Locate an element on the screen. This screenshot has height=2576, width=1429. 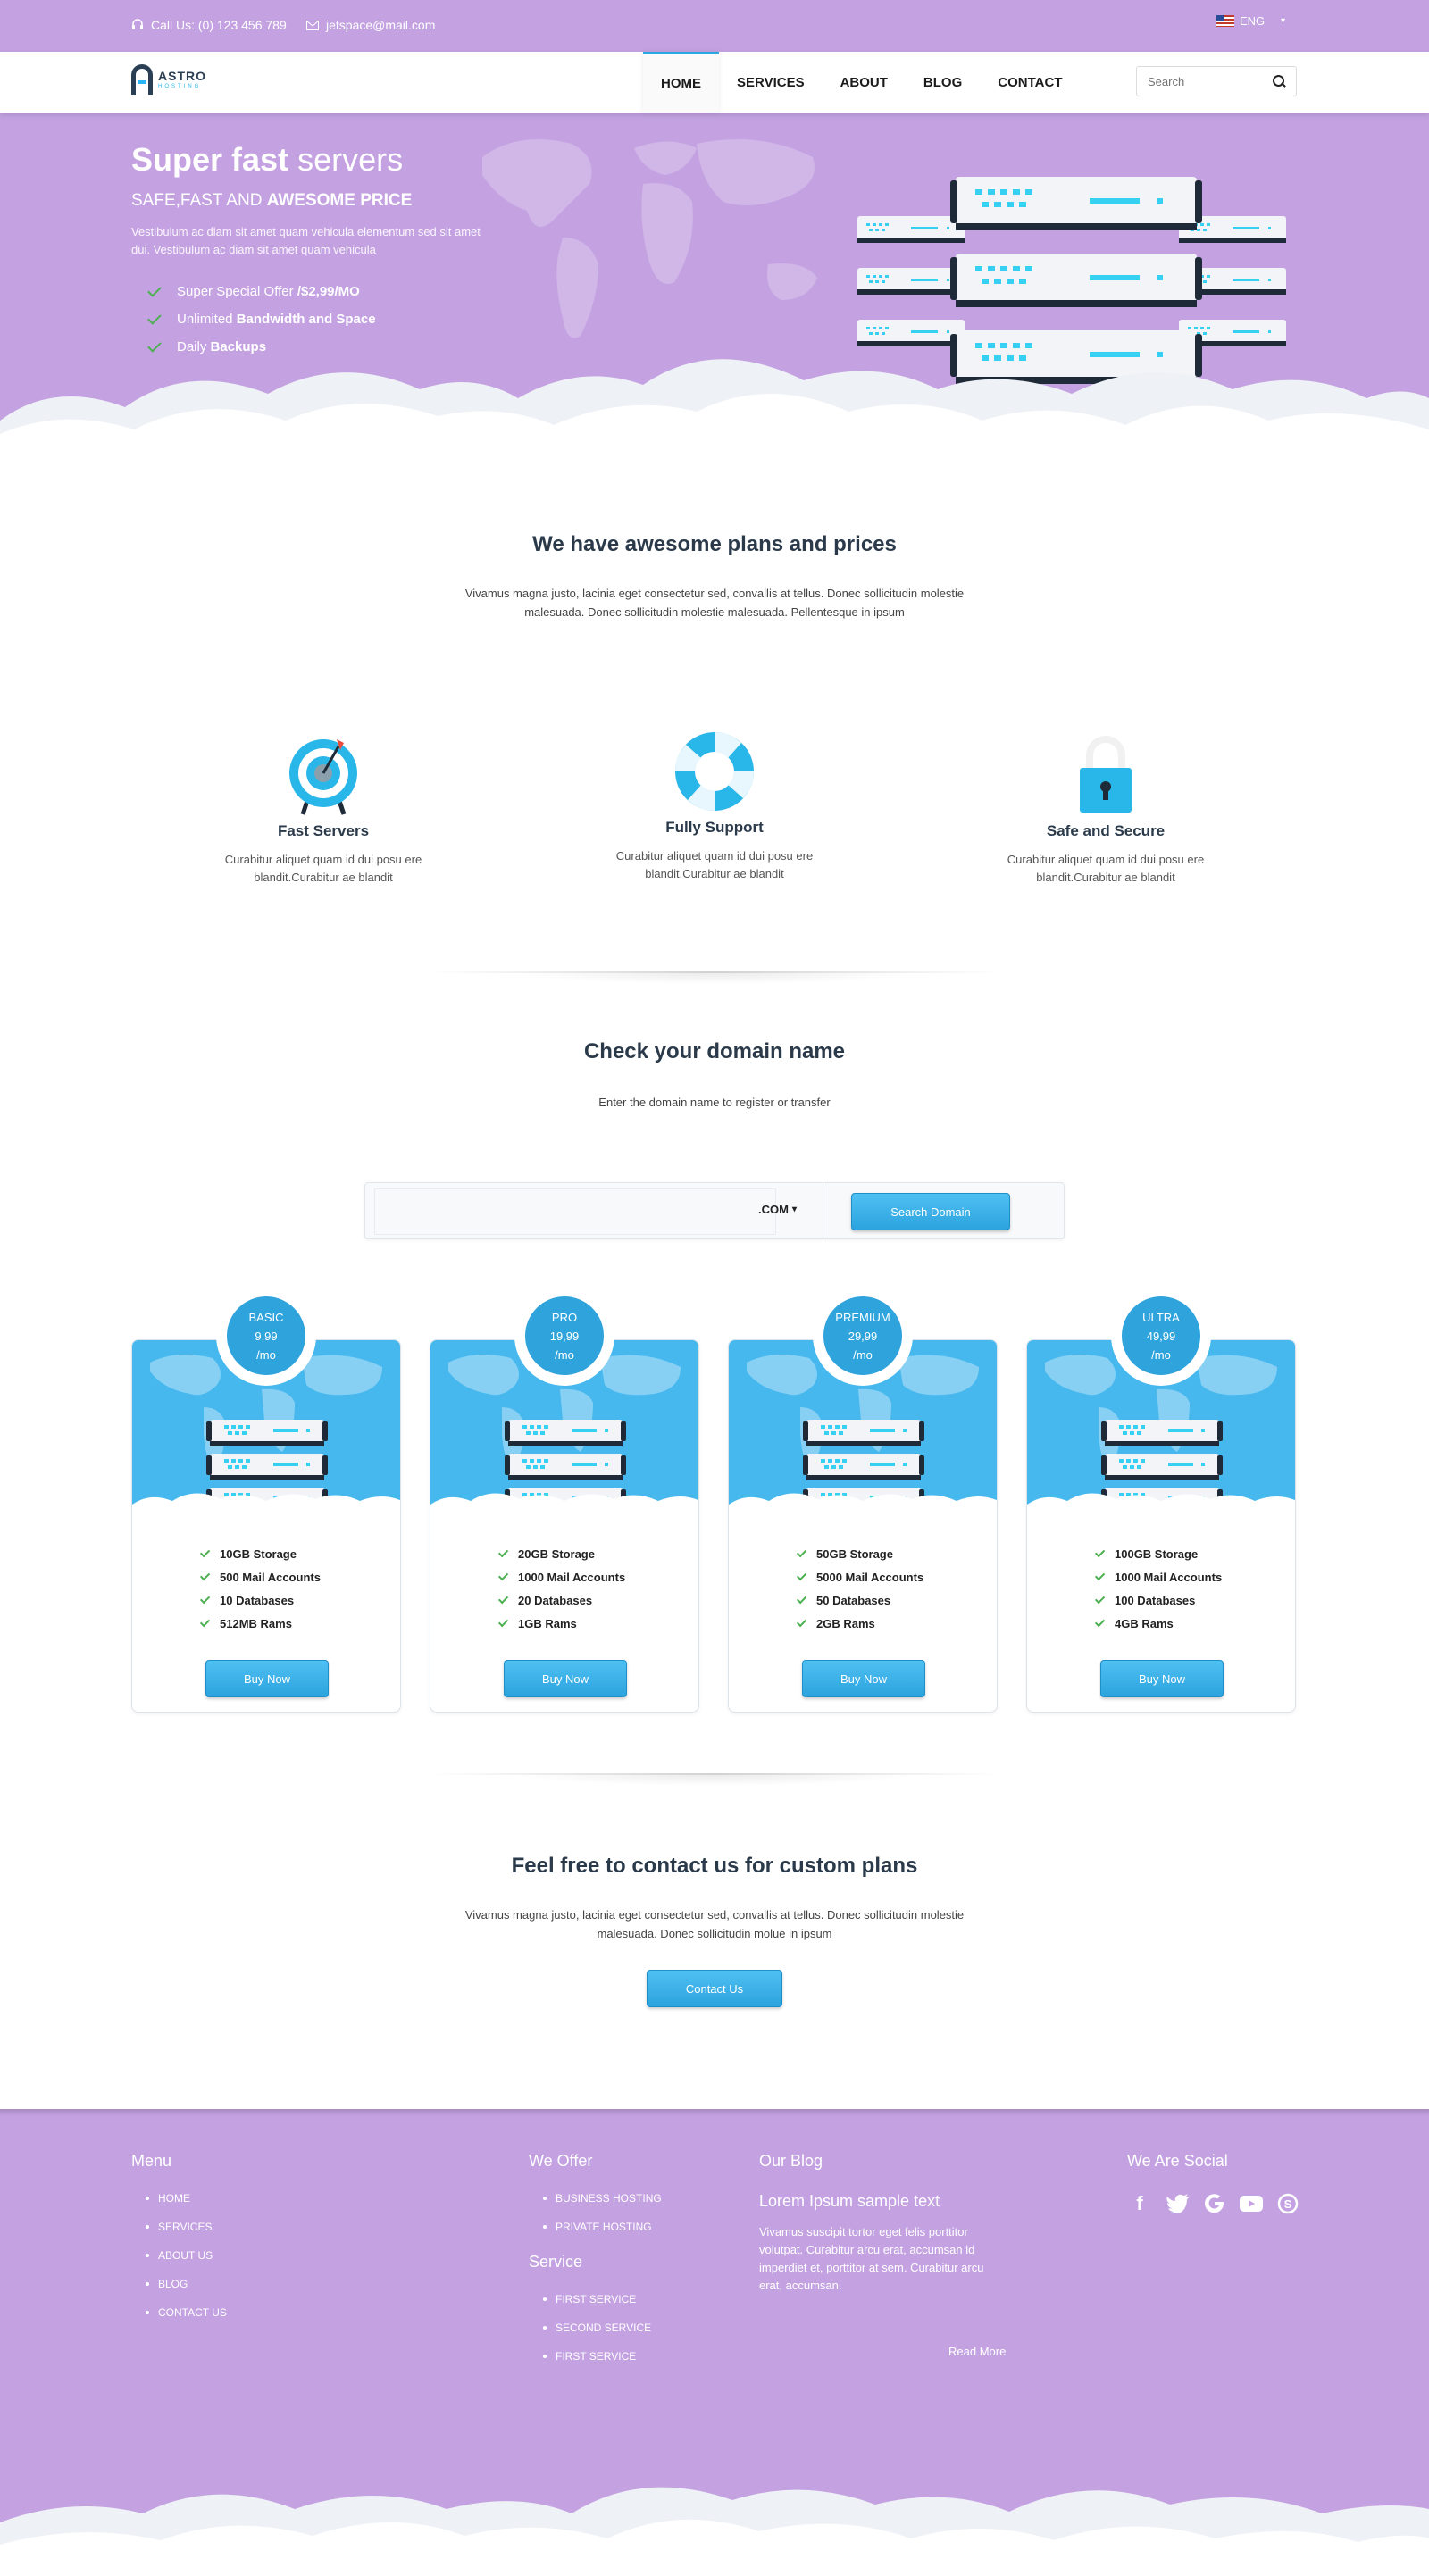
plan-feature-text: 1000 Mail Accounts is located at coordinates (572, 1577).